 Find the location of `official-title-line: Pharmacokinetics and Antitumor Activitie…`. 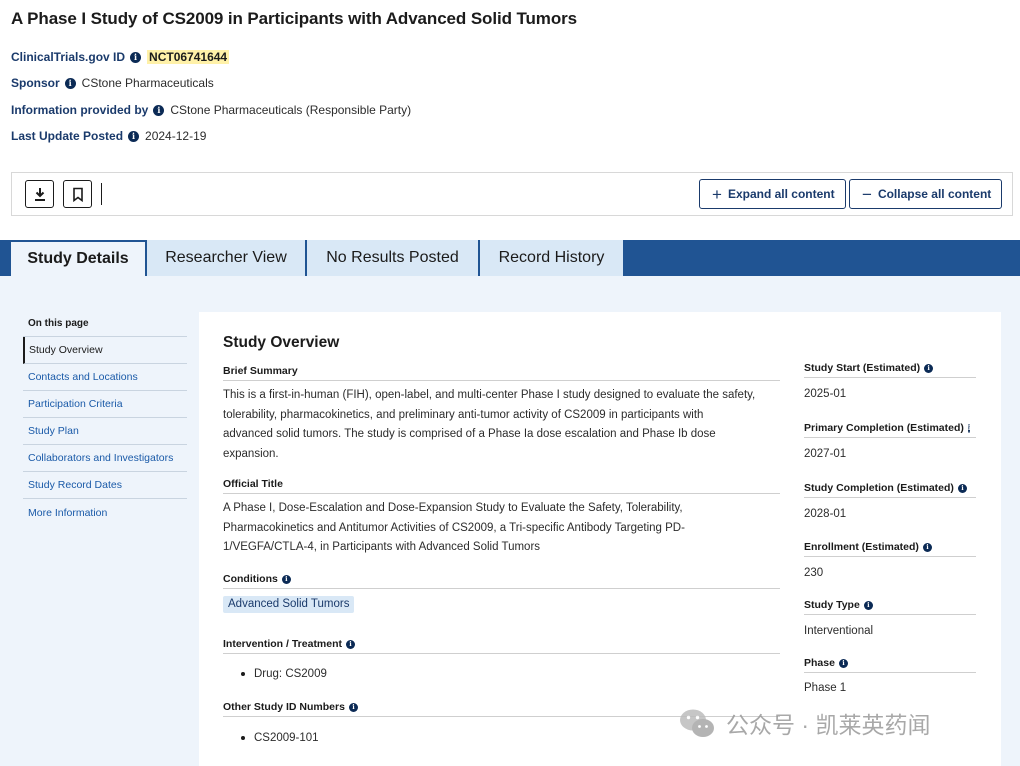

official-title-line: Pharmacokinetics and Antitumor Activitie… is located at coordinates (454, 527).